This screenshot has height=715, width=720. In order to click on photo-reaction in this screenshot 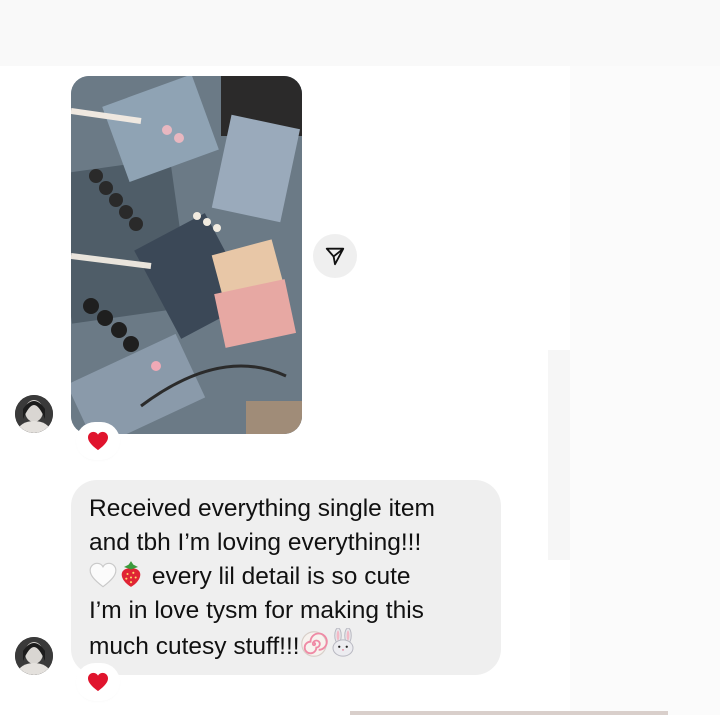, I will do `click(98, 441)`.